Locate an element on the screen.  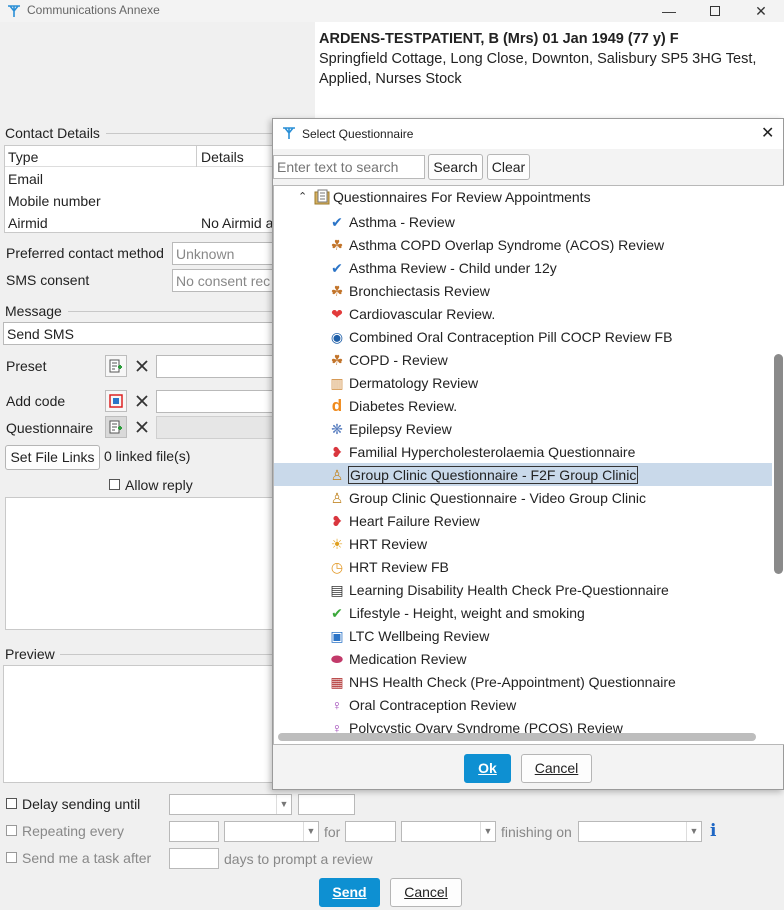
repeat-interval-input is located at coordinates (194, 831).